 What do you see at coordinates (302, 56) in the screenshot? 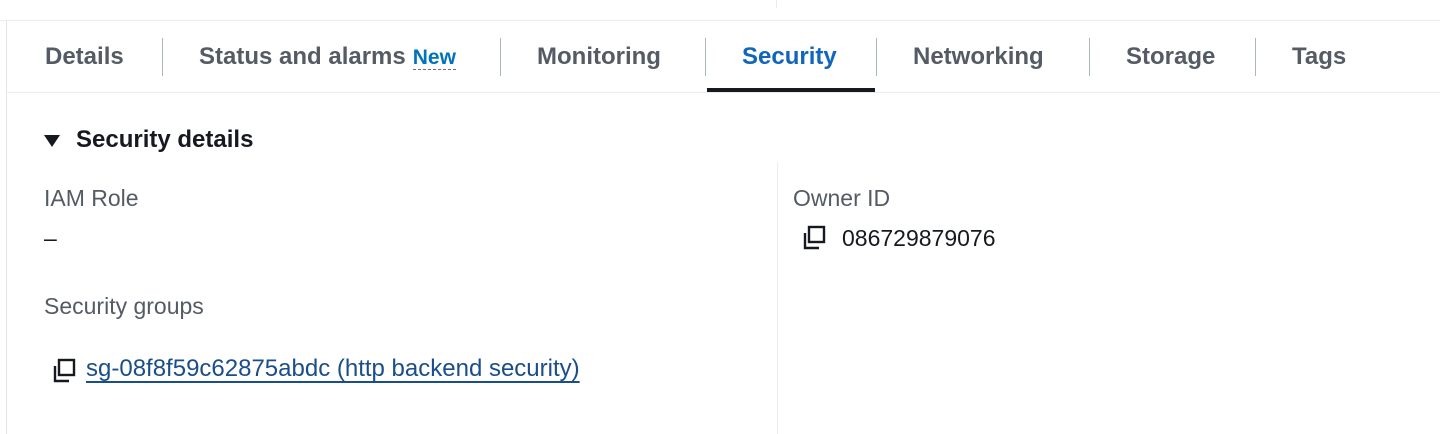
I see `tab-label: Status and alarms` at bounding box center [302, 56].